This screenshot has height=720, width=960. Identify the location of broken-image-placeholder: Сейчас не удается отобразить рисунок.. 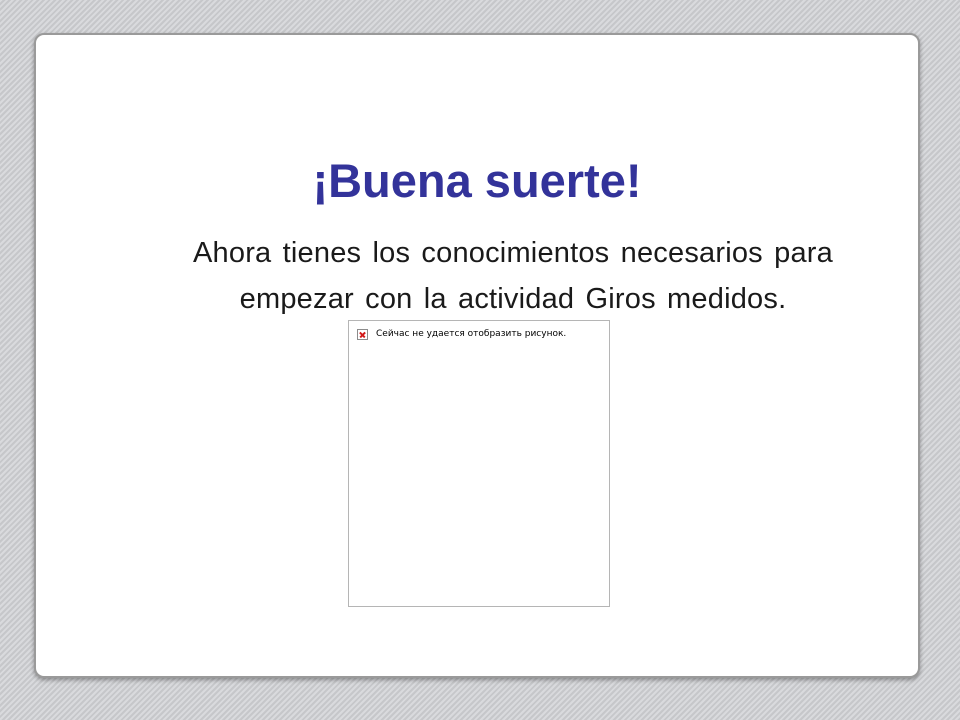
(479, 463).